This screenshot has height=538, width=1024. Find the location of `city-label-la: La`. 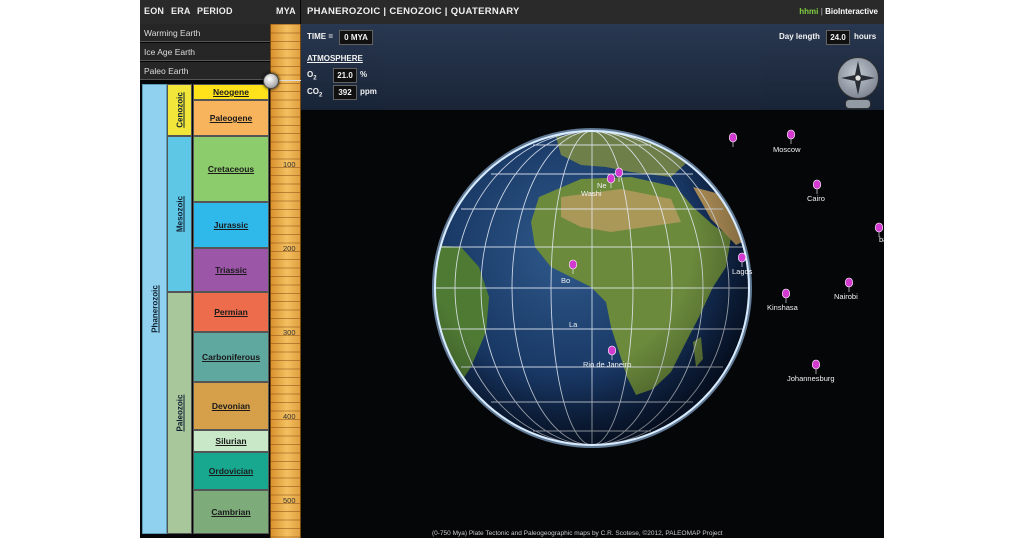

city-label-la: La is located at coordinates (573, 324).